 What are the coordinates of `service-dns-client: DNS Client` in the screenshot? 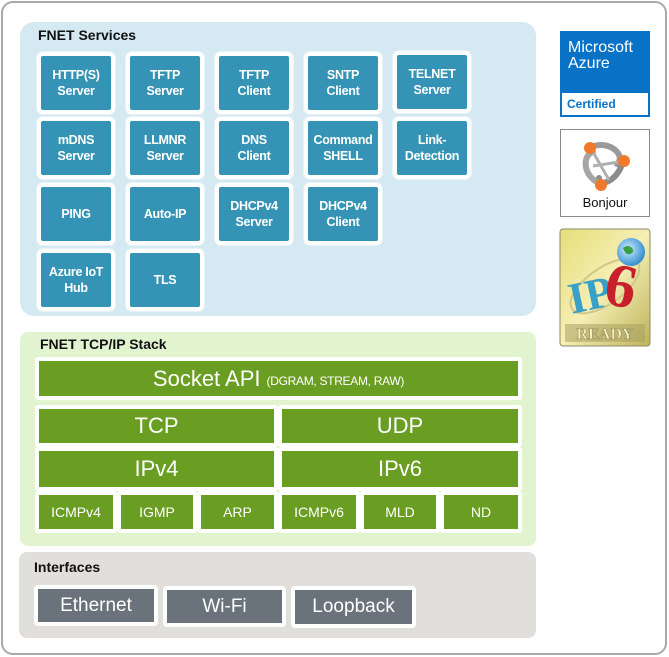 It's located at (254, 148).